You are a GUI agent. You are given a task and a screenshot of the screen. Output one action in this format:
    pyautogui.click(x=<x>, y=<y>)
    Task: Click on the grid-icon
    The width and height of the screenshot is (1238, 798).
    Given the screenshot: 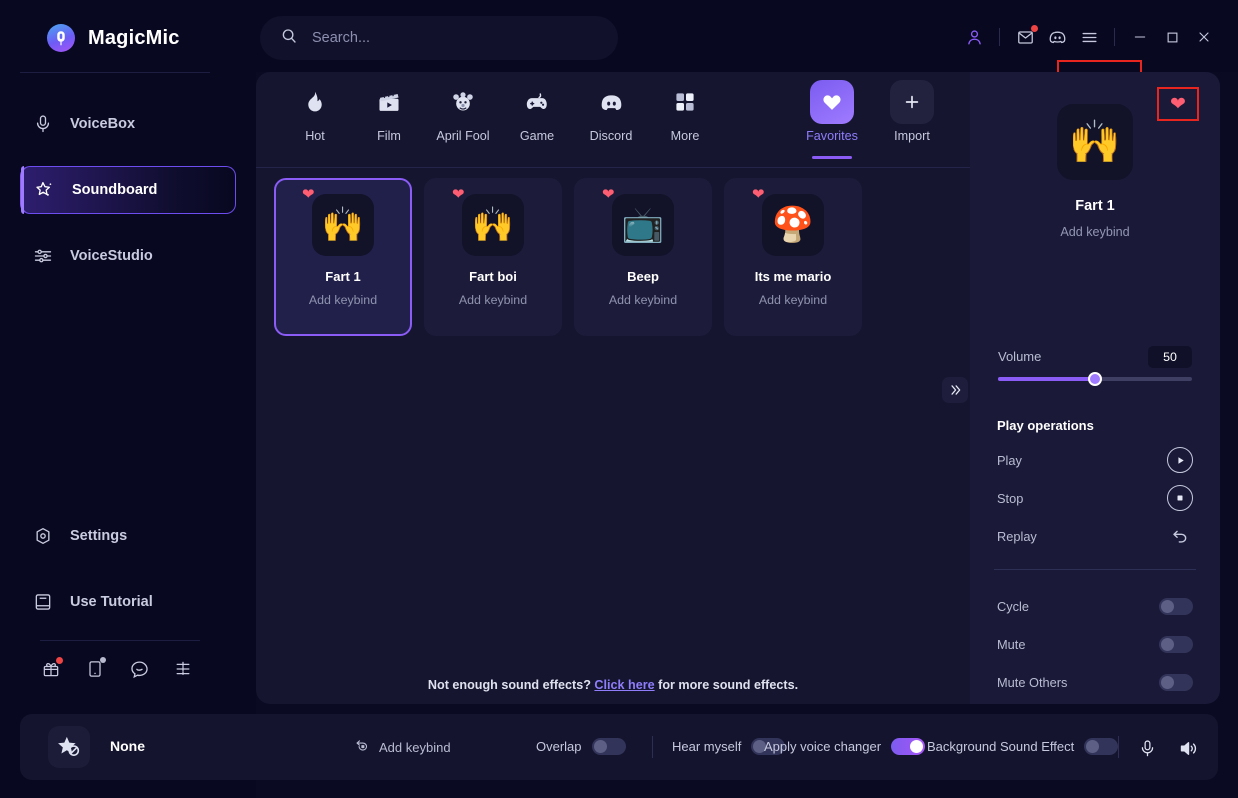 What is the action you would take?
    pyautogui.click(x=685, y=102)
    